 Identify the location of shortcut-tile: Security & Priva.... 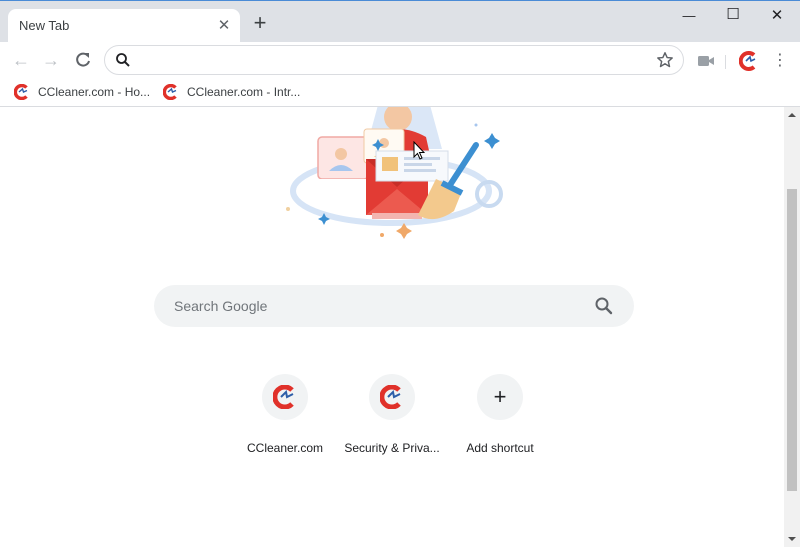
(392, 417).